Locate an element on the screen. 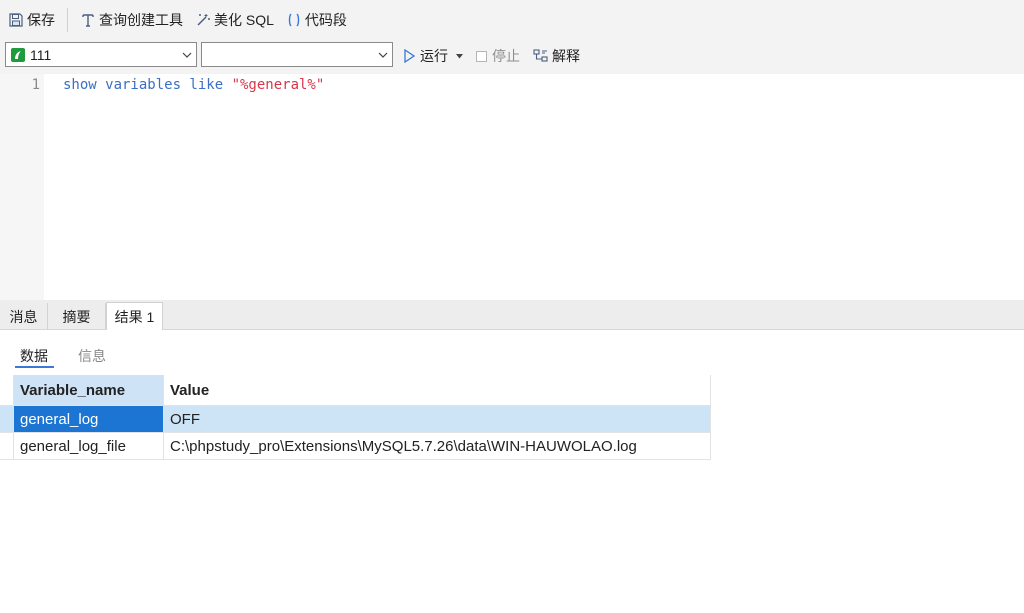  main-toolbar: 保存 查询创建工具 美化 SQL 代码段 is located at coordinates (512, 20).